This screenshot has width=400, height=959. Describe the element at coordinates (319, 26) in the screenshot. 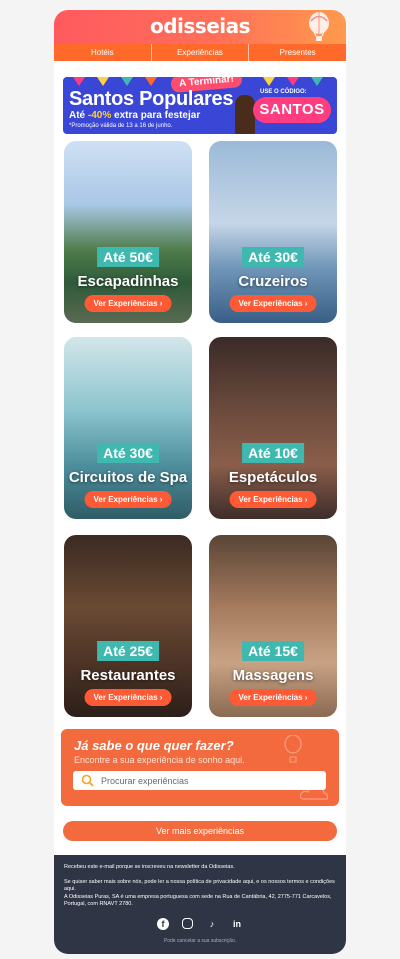

I see `hot-air-balloon-icon` at that location.